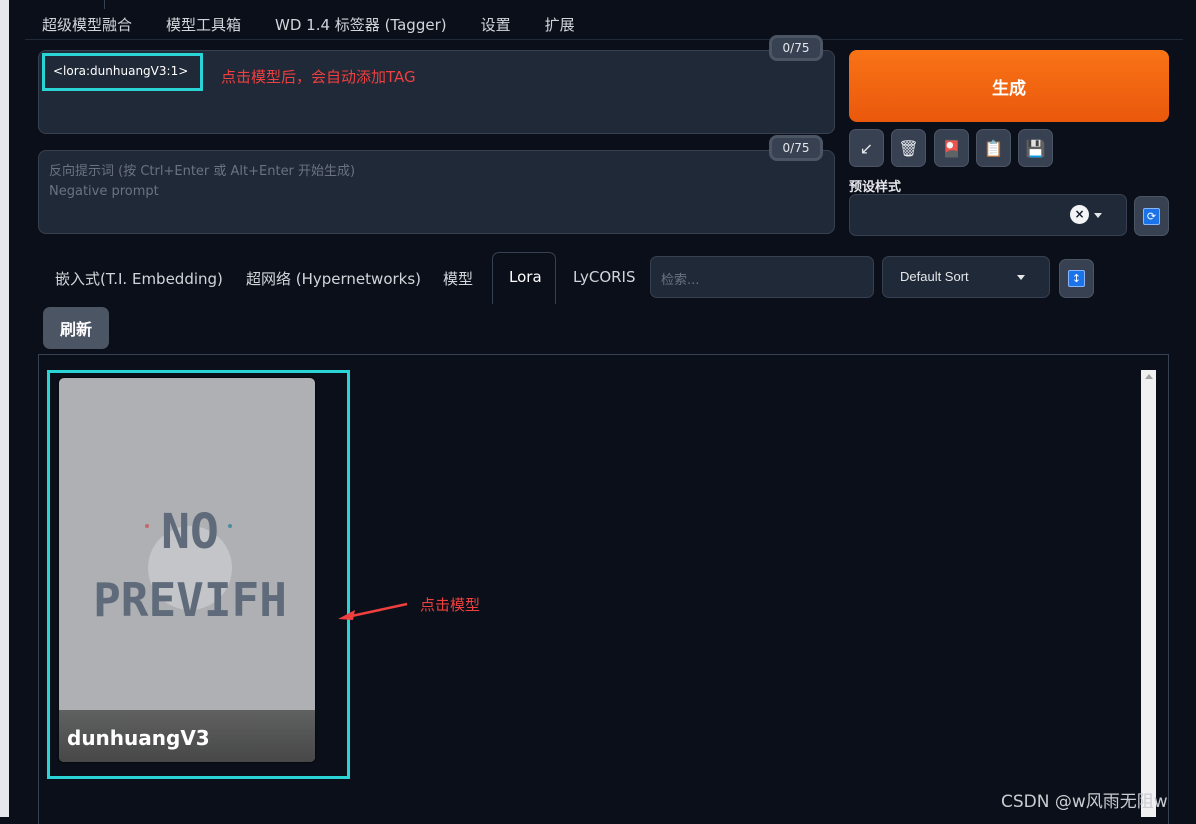 The width and height of the screenshot is (1196, 824). What do you see at coordinates (796, 48) in the screenshot?
I see `prompt-token-counter: 0/75` at bounding box center [796, 48].